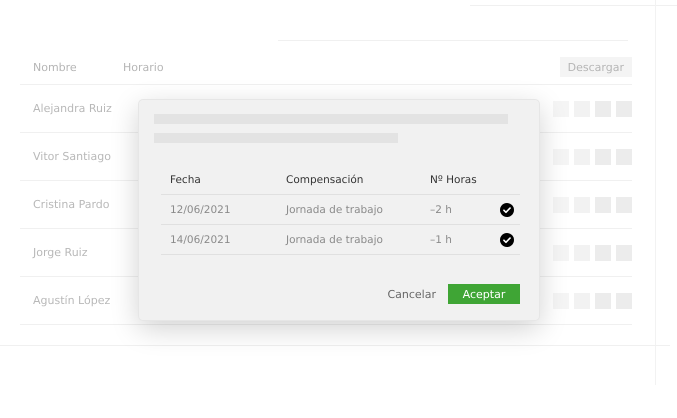 Image resolution: width=677 pixels, height=418 pixels. Describe the element at coordinates (71, 300) in the screenshot. I see `employee-name: Agustín López` at that location.